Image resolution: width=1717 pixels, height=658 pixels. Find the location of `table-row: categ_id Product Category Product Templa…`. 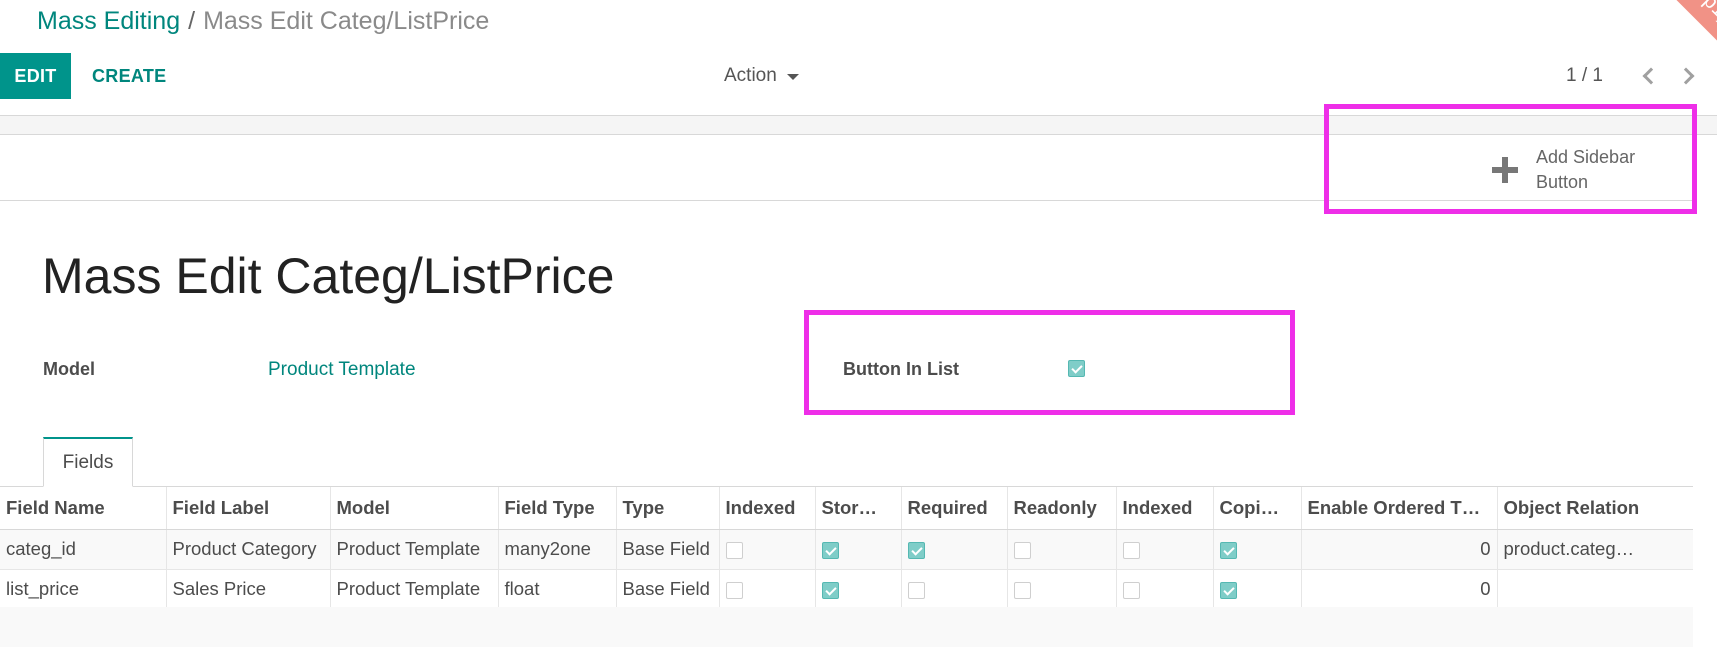

table-row: categ_id Product Category Product Templa… is located at coordinates (846, 549).